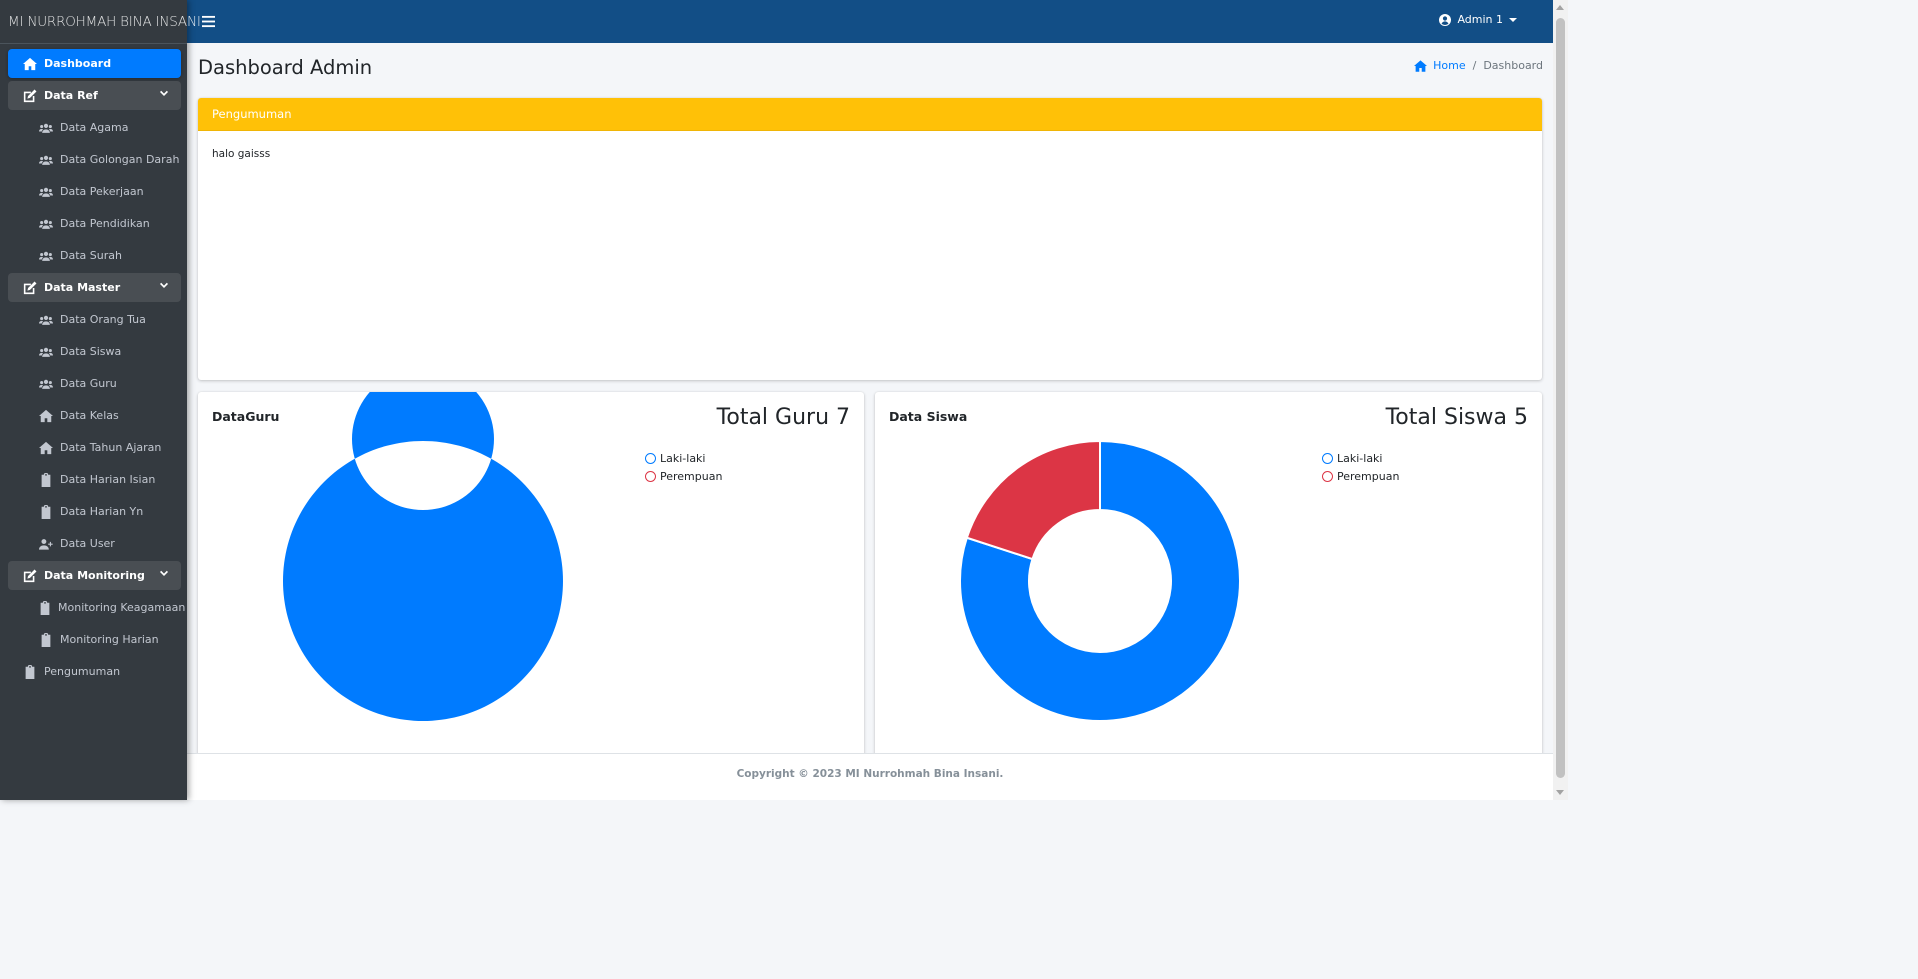 The width and height of the screenshot is (1918, 979). Describe the element at coordinates (82, 287) in the screenshot. I see `sidebar-item-label: Data Master` at that location.